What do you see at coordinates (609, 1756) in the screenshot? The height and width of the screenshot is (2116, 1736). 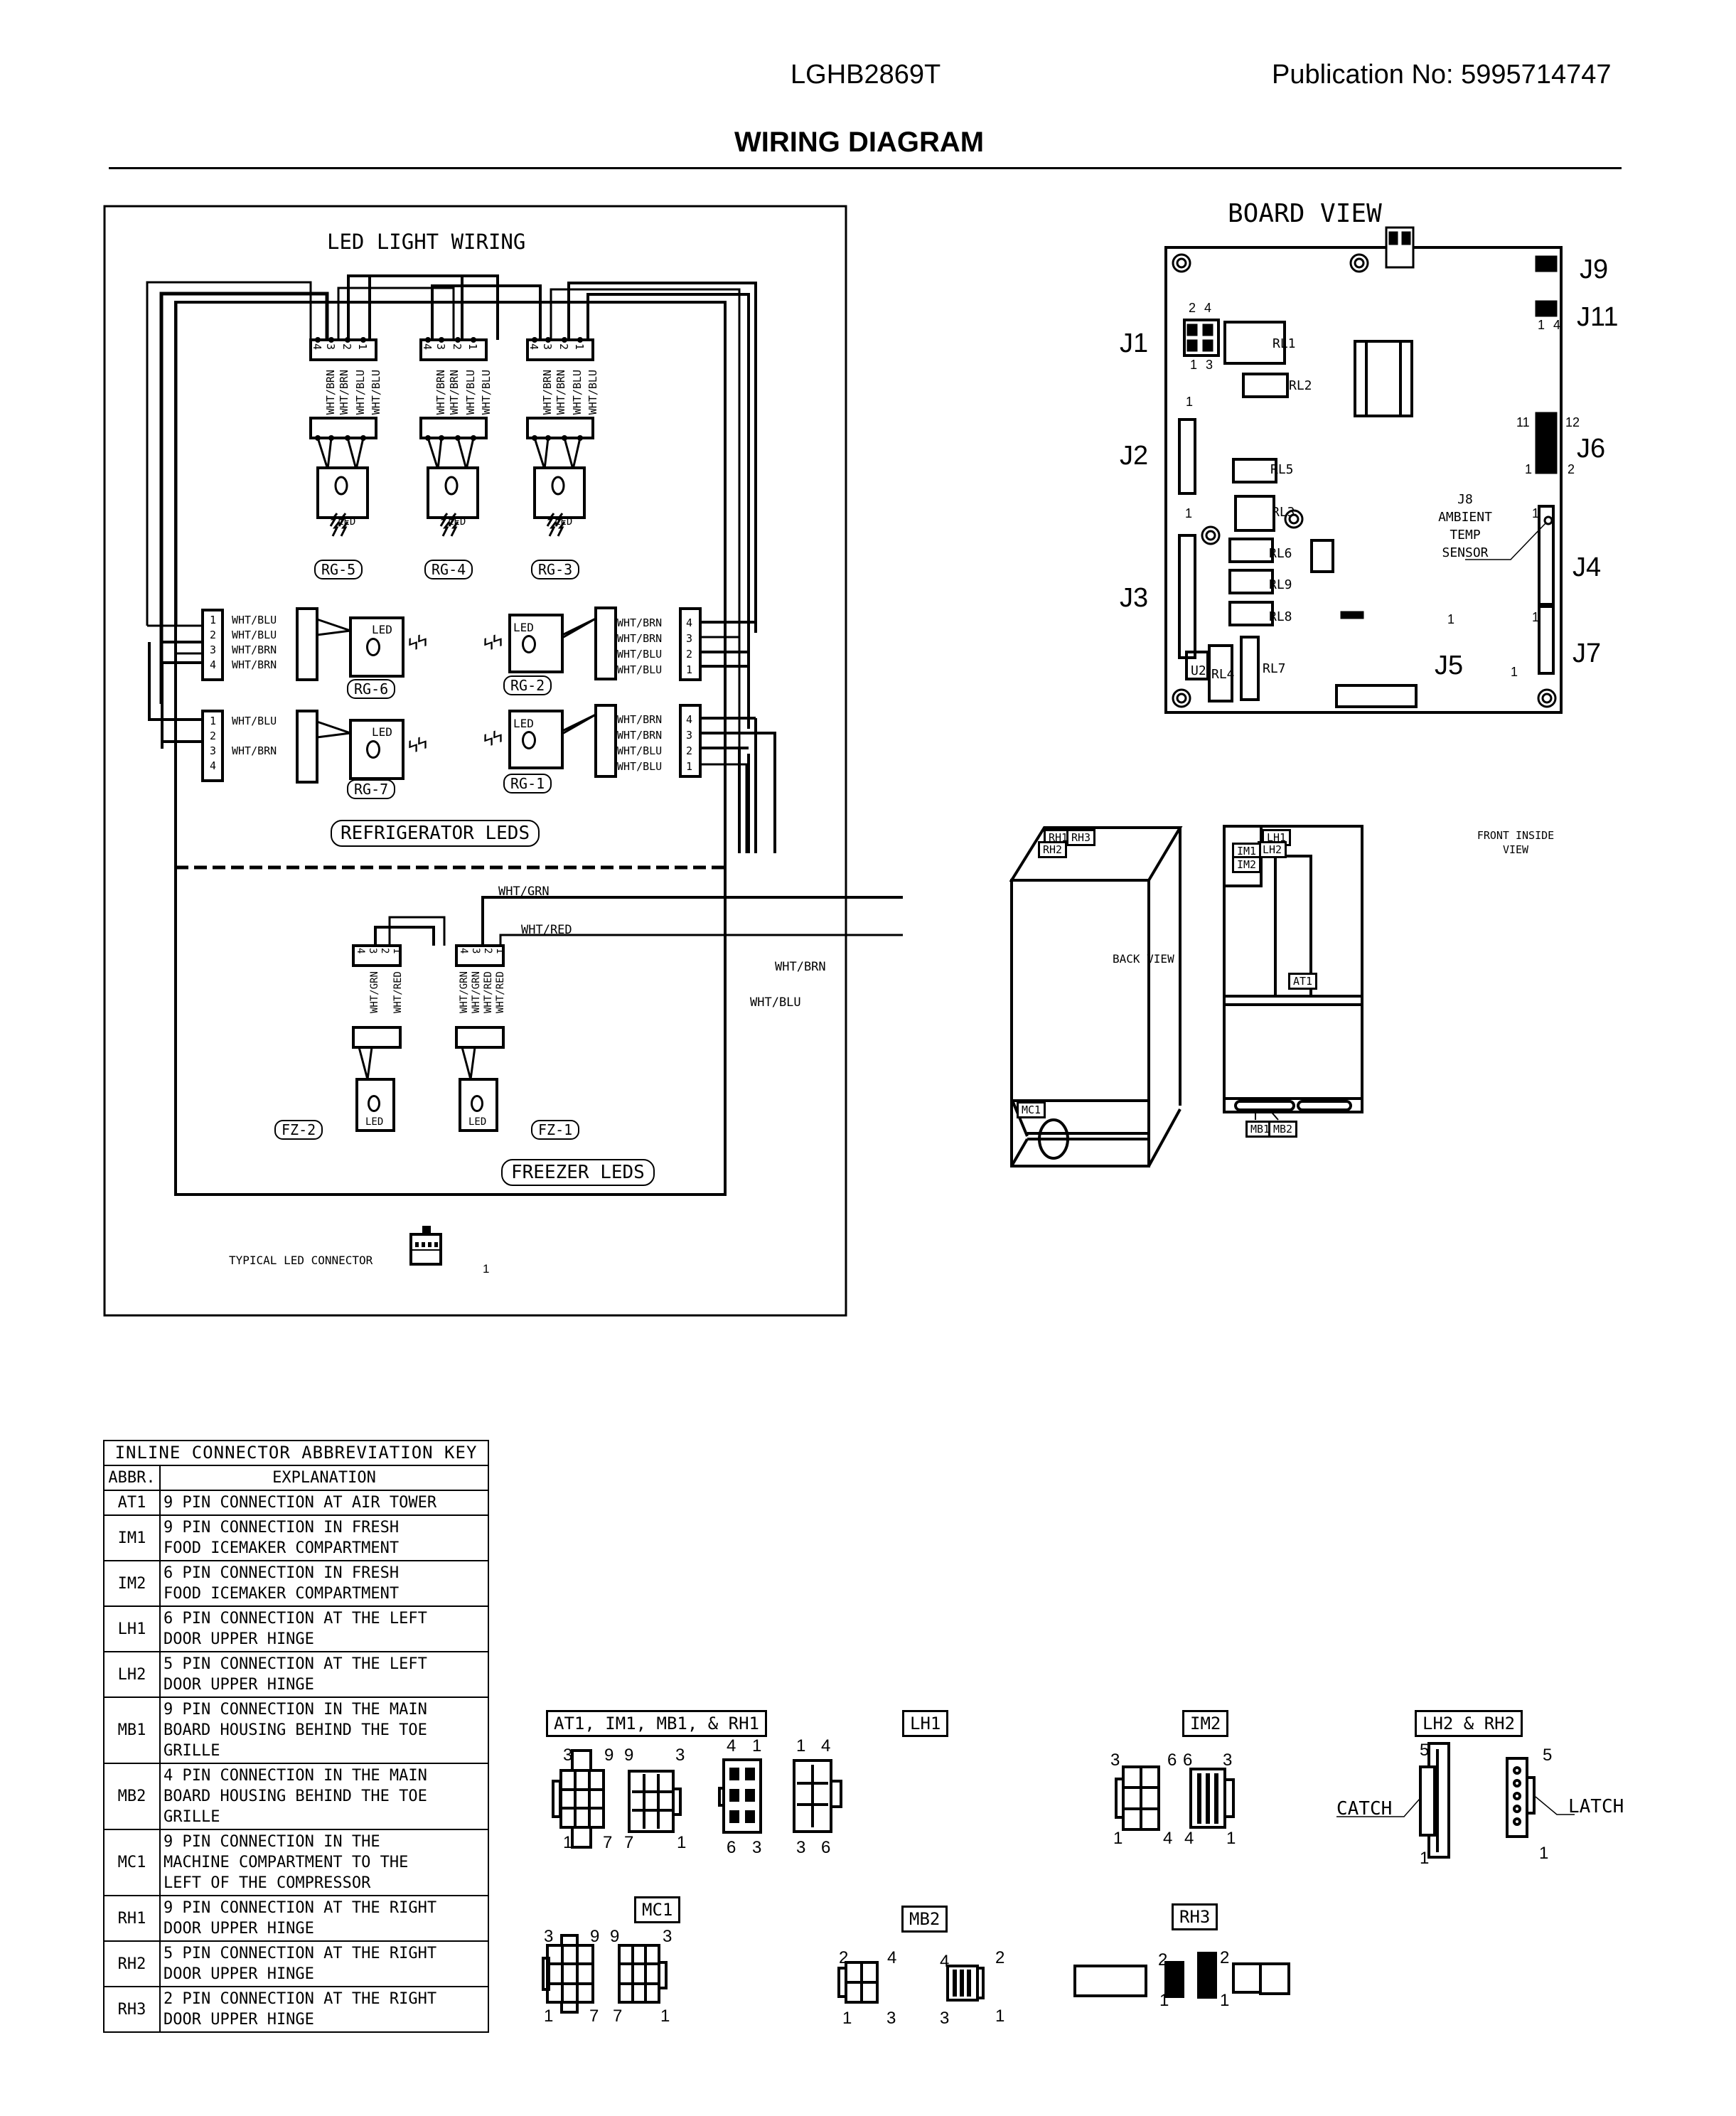 I see `at1-group-pin-left: 9` at bounding box center [609, 1756].